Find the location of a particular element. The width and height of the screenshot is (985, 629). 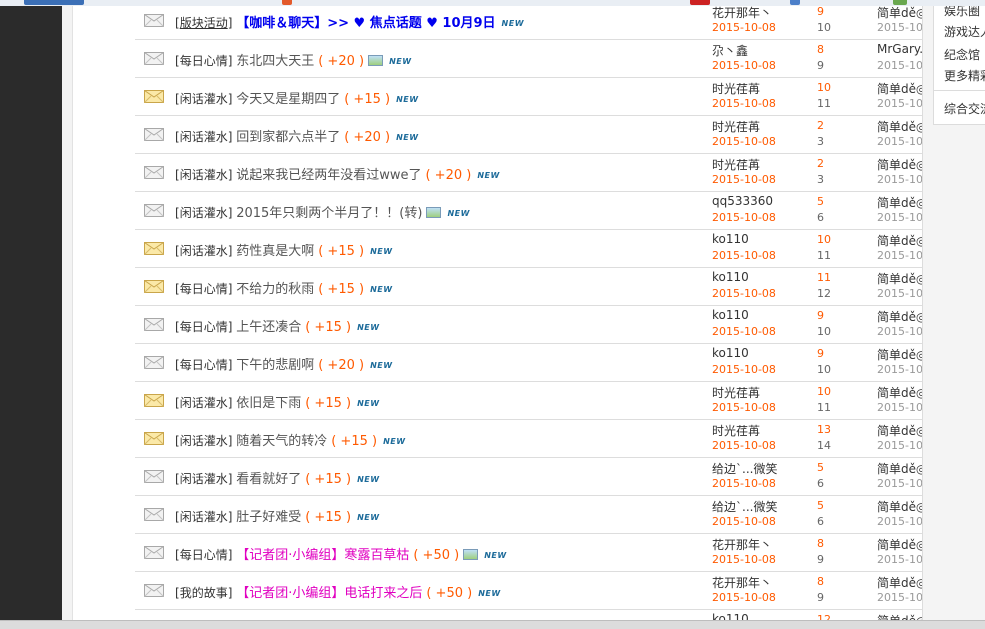

thread-subject-link: 【记者团·小编组】寒露百草枯 is located at coordinates (322, 555).